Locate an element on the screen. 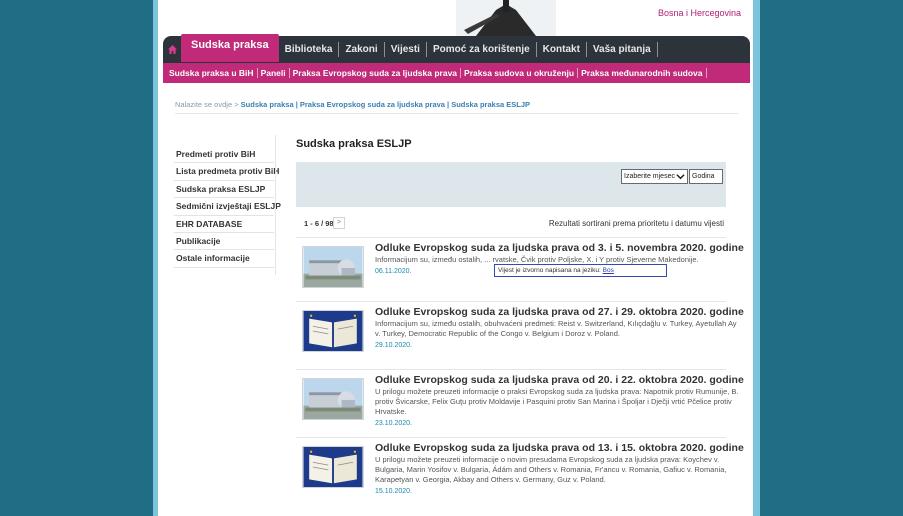 This screenshot has height=516, width=903. nav-kontakt: Kontakt is located at coordinates (562, 49).